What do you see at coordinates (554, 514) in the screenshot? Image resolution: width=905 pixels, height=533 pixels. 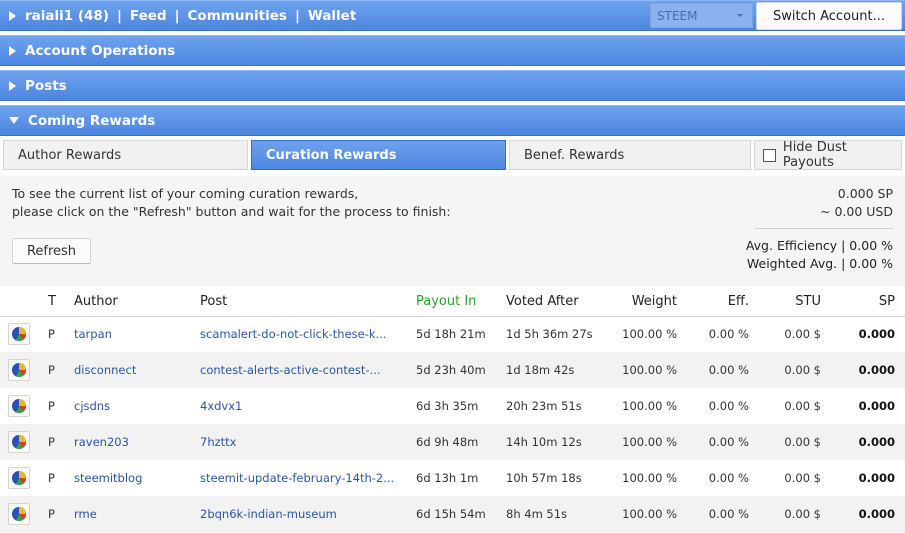 I see `voted-after: 8h 4m 51s` at bounding box center [554, 514].